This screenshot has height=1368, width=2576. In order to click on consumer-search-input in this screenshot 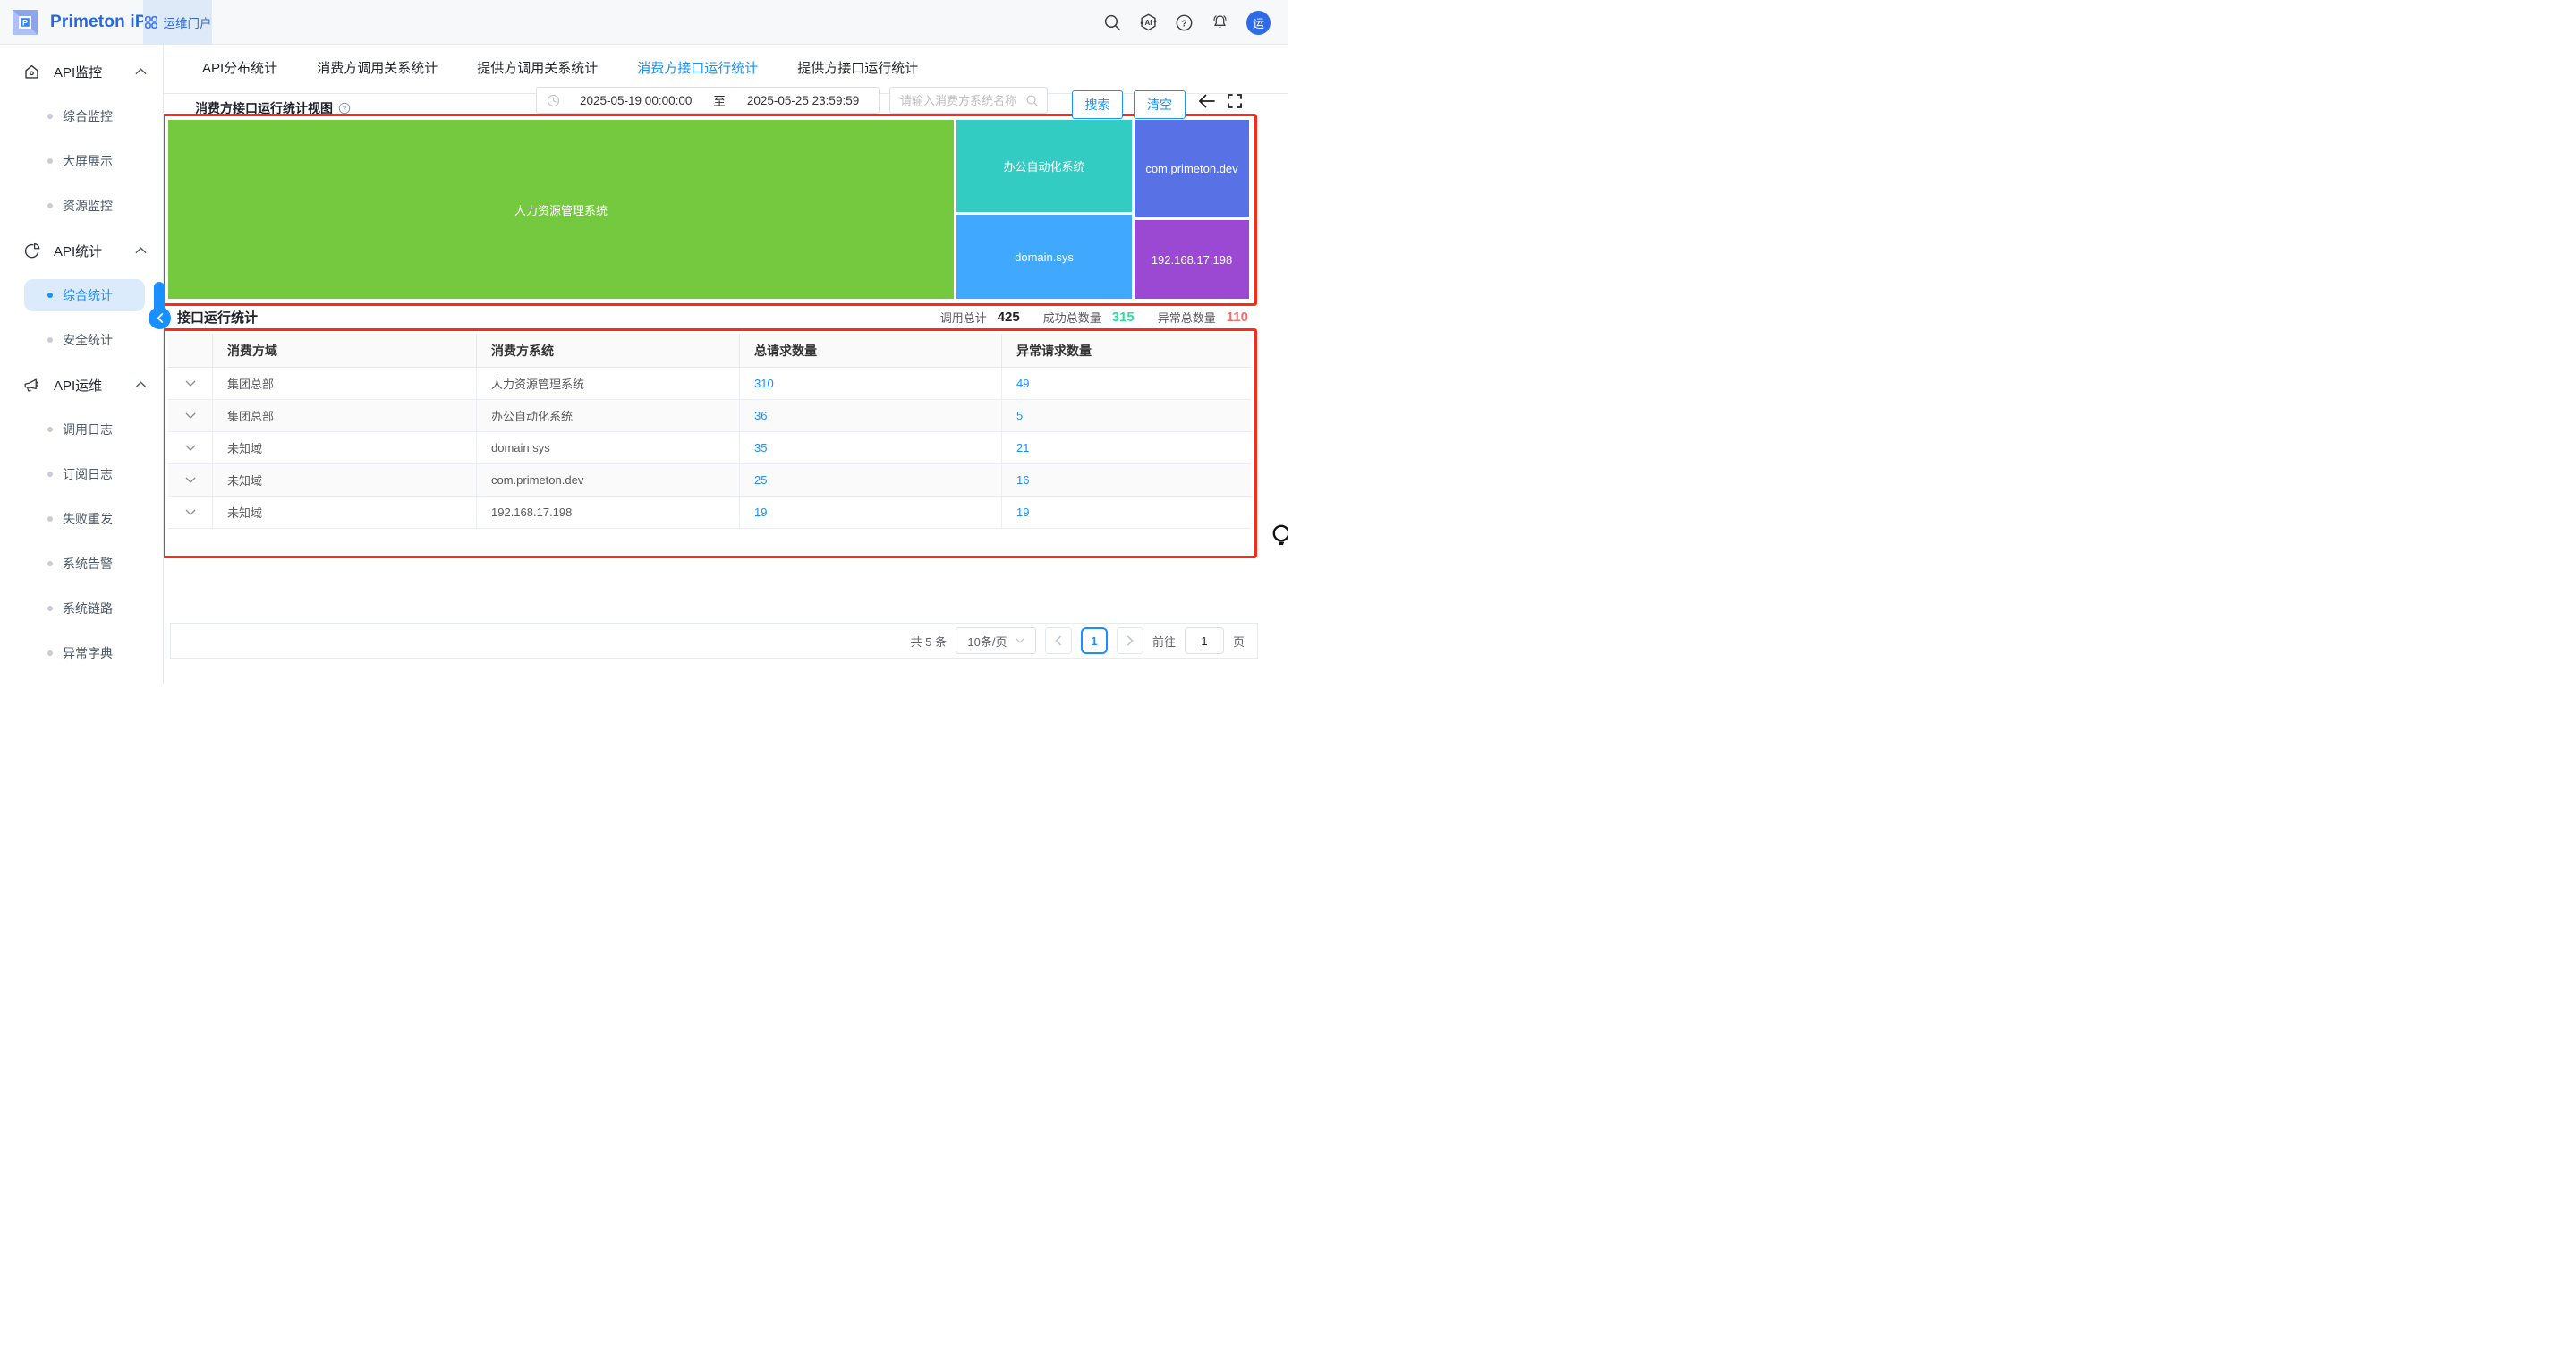, I will do `click(961, 100)`.